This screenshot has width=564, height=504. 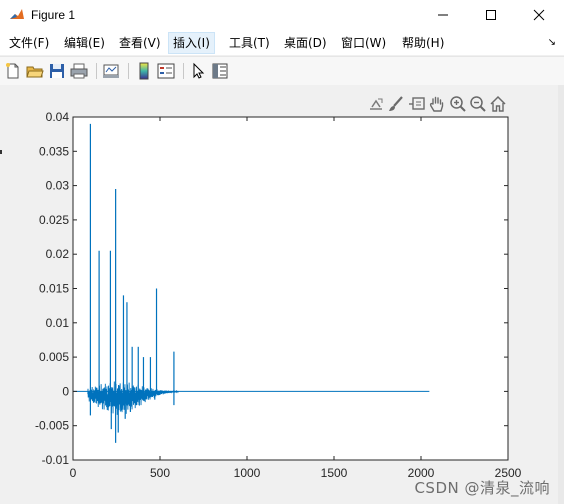 What do you see at coordinates (58, 323) in the screenshot?
I see `y-tick-label: 0.01` at bounding box center [58, 323].